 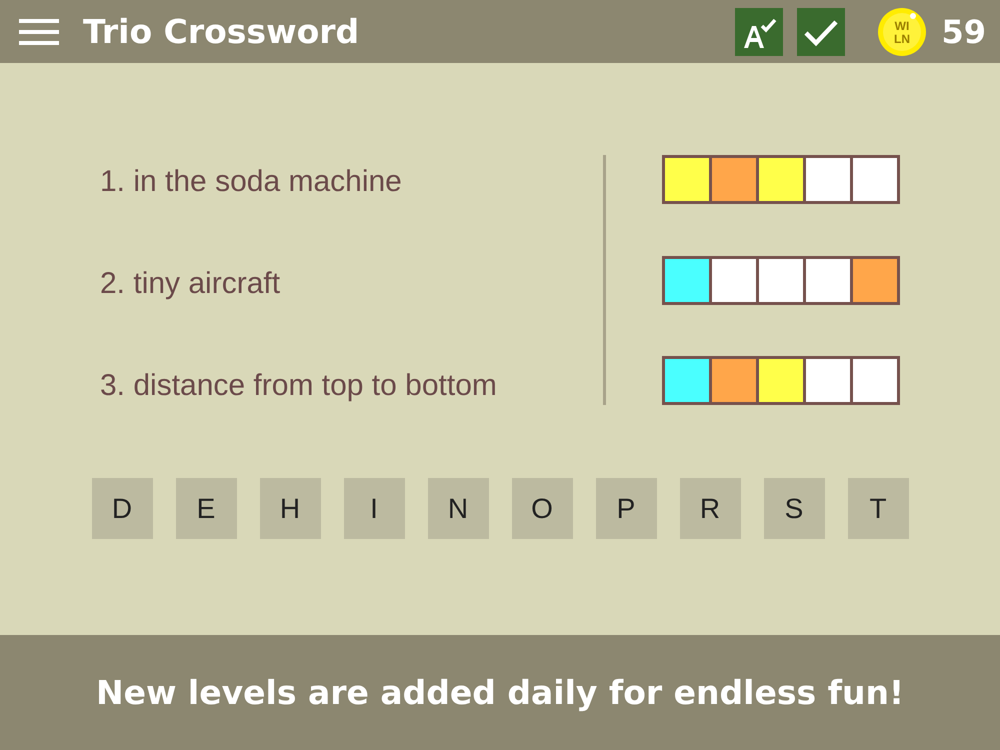 I want to click on clue-text: 3. distance from top to bottom, so click(x=299, y=386).